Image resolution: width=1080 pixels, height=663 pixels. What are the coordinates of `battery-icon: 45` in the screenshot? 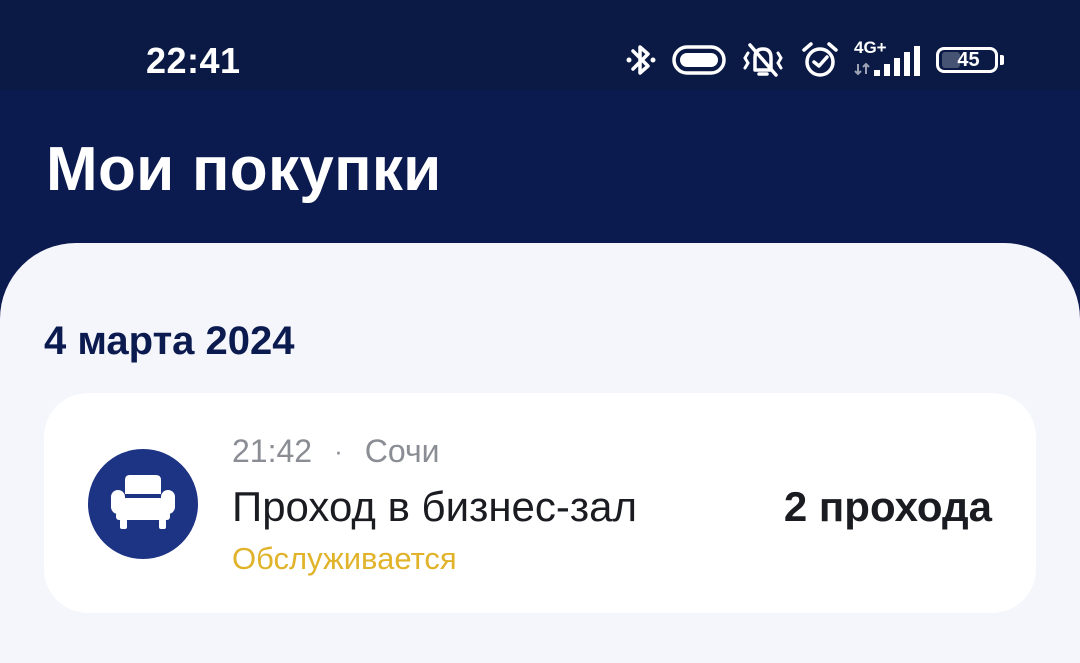 It's located at (970, 60).